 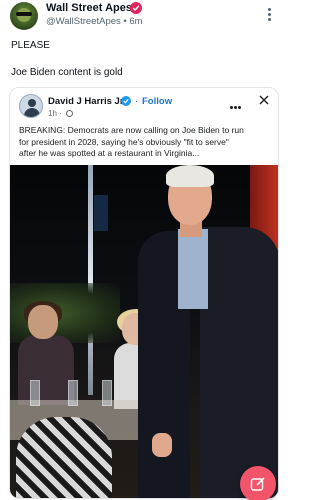 I want to click on light-pole, so click(x=90, y=280).